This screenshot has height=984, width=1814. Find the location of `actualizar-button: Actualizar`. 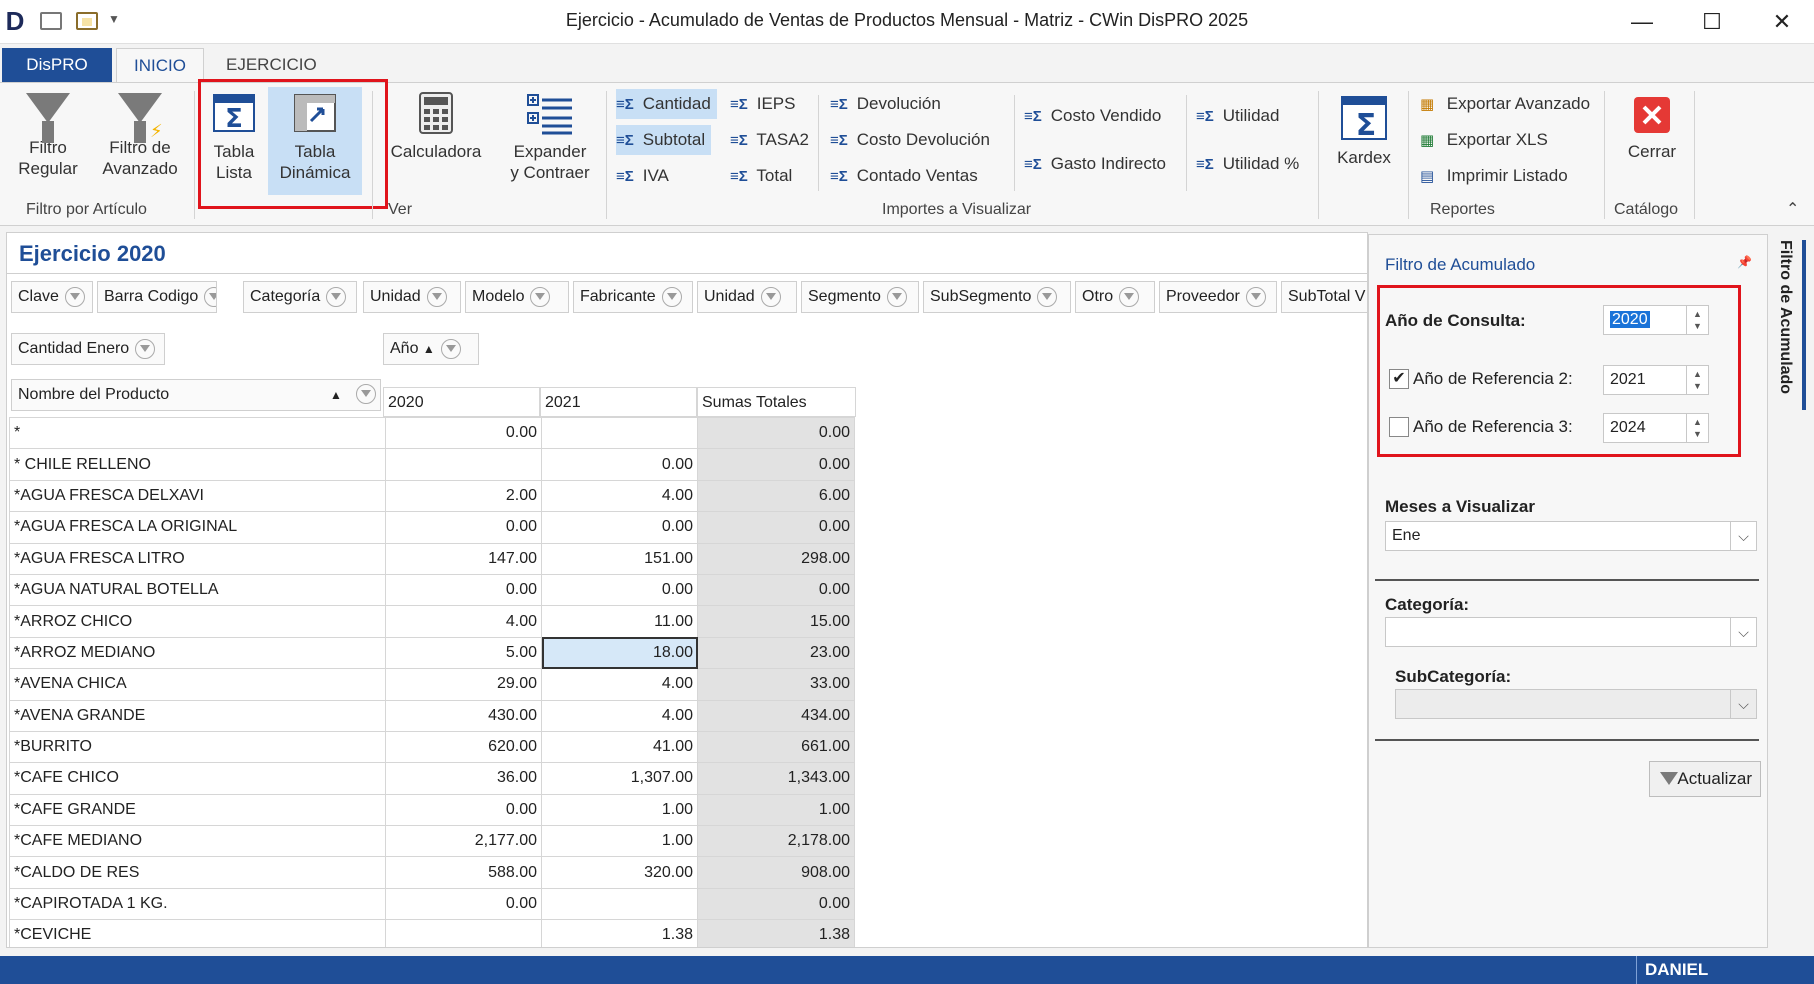

actualizar-button: Actualizar is located at coordinates (1705, 779).